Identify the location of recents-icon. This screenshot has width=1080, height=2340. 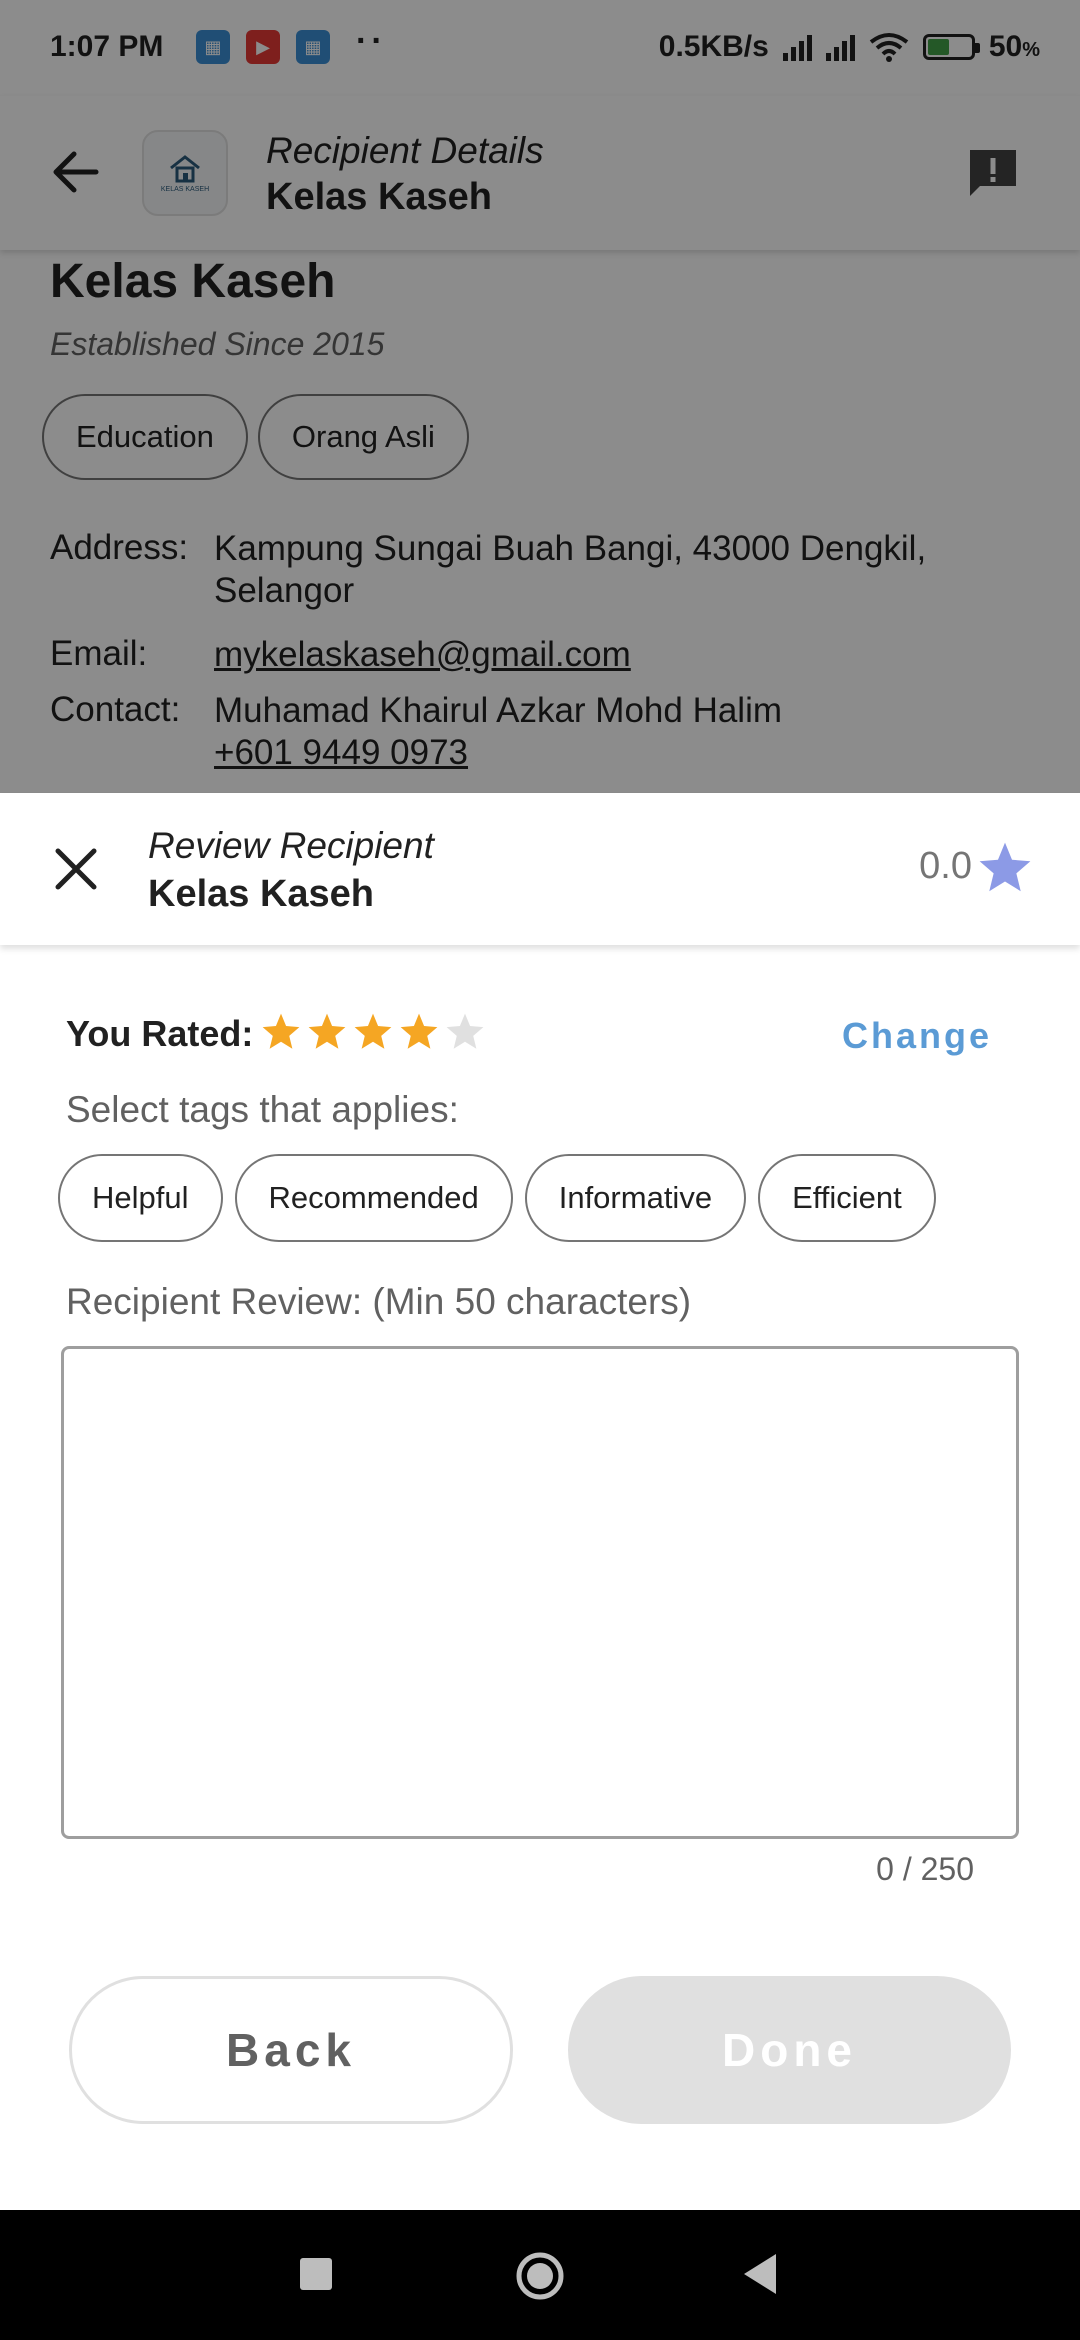
(316, 2274).